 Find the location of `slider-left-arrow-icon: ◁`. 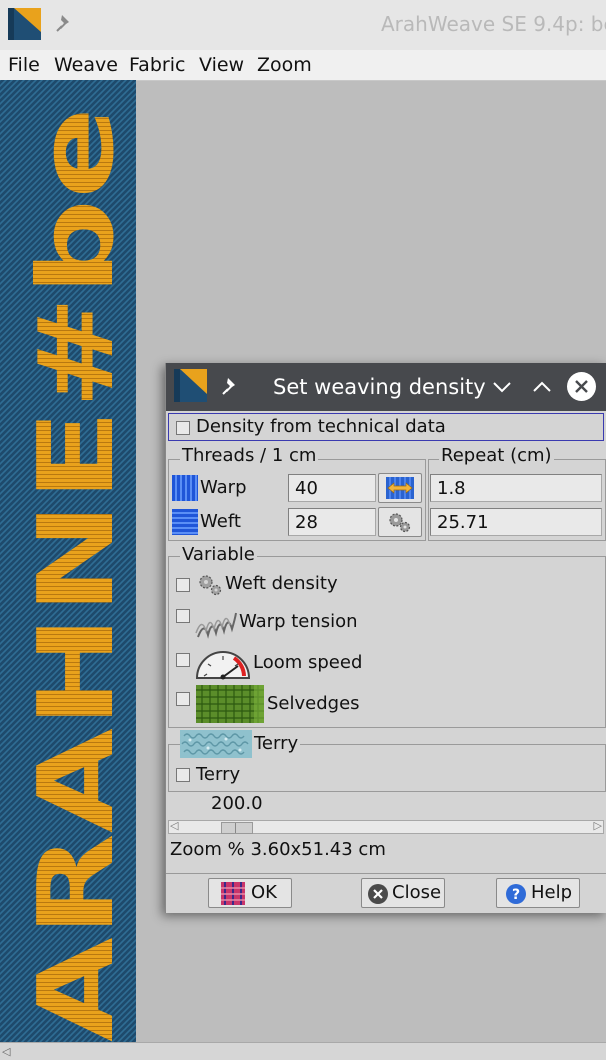

slider-left-arrow-icon: ◁ is located at coordinates (174, 825).